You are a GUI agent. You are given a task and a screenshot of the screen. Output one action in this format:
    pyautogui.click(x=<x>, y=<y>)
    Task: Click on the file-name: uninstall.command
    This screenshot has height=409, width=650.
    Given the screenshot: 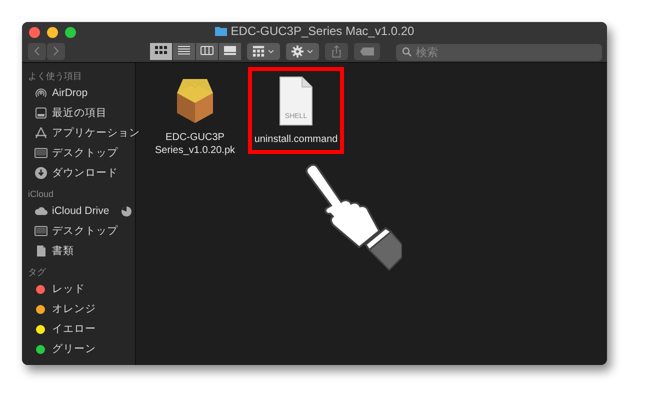 What is the action you would take?
    pyautogui.click(x=296, y=139)
    